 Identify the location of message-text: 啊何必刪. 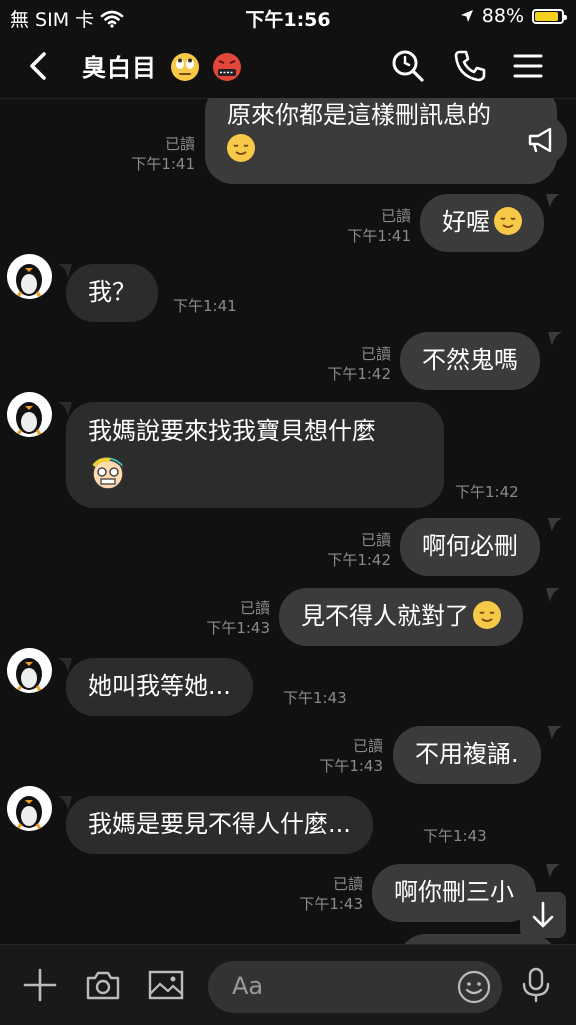
(470, 546).